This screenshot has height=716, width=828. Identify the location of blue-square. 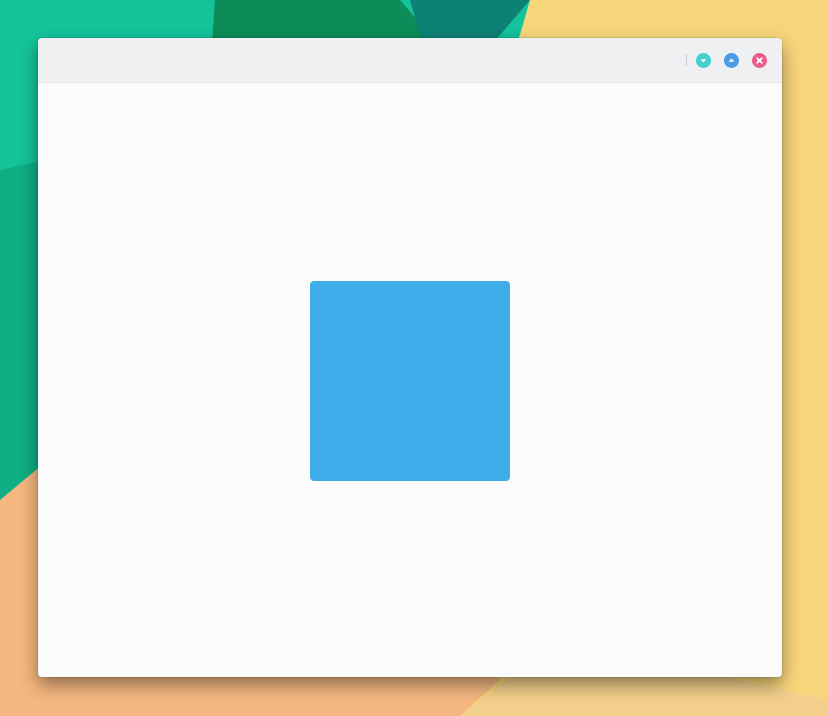
(410, 381).